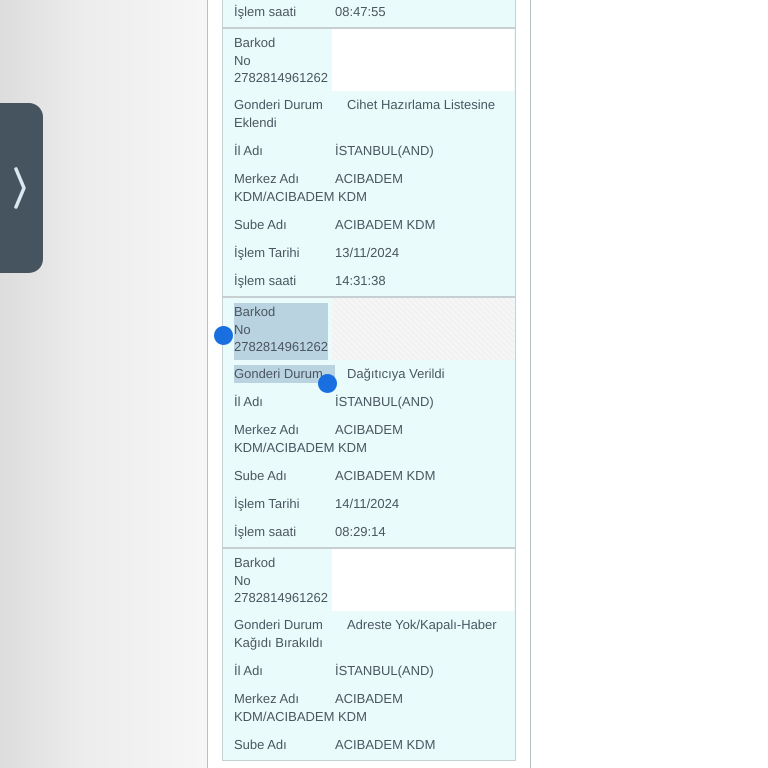 The width and height of the screenshot is (768, 768). Describe the element at coordinates (20, 188) in the screenshot. I see `chevron-right-icon` at that location.